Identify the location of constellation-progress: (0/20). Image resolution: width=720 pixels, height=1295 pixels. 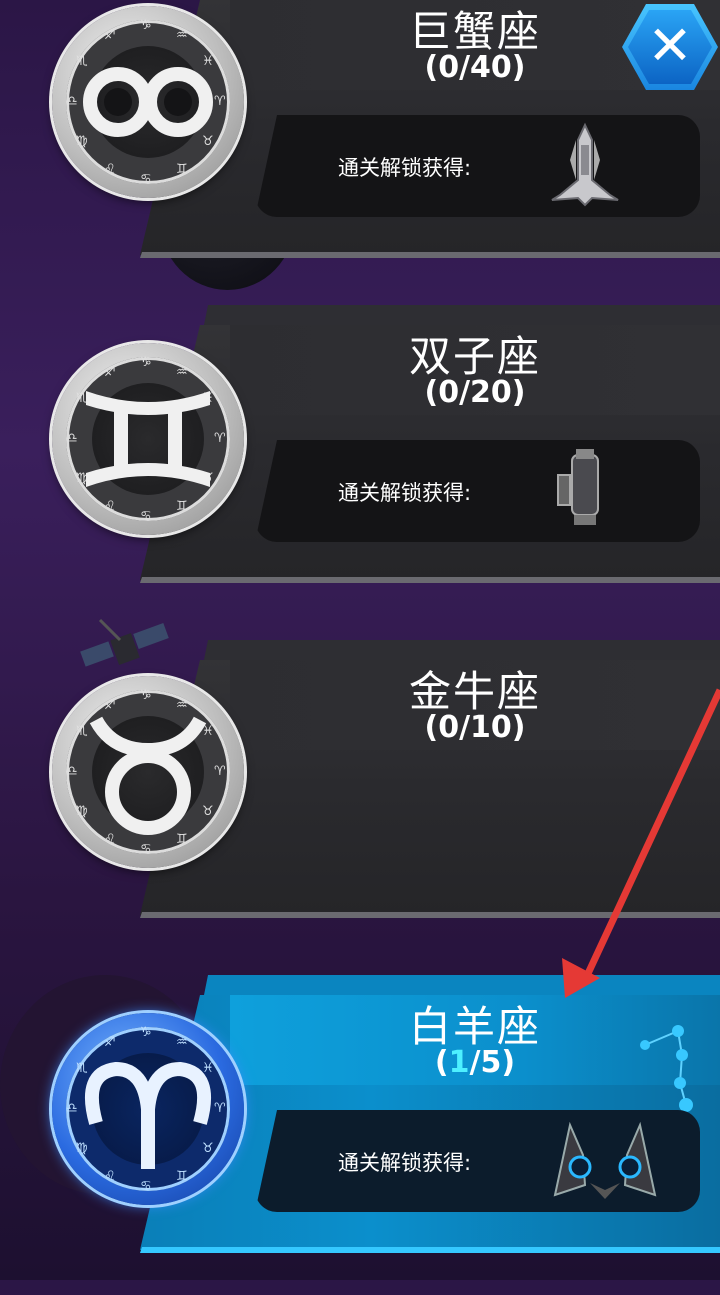
(475, 392).